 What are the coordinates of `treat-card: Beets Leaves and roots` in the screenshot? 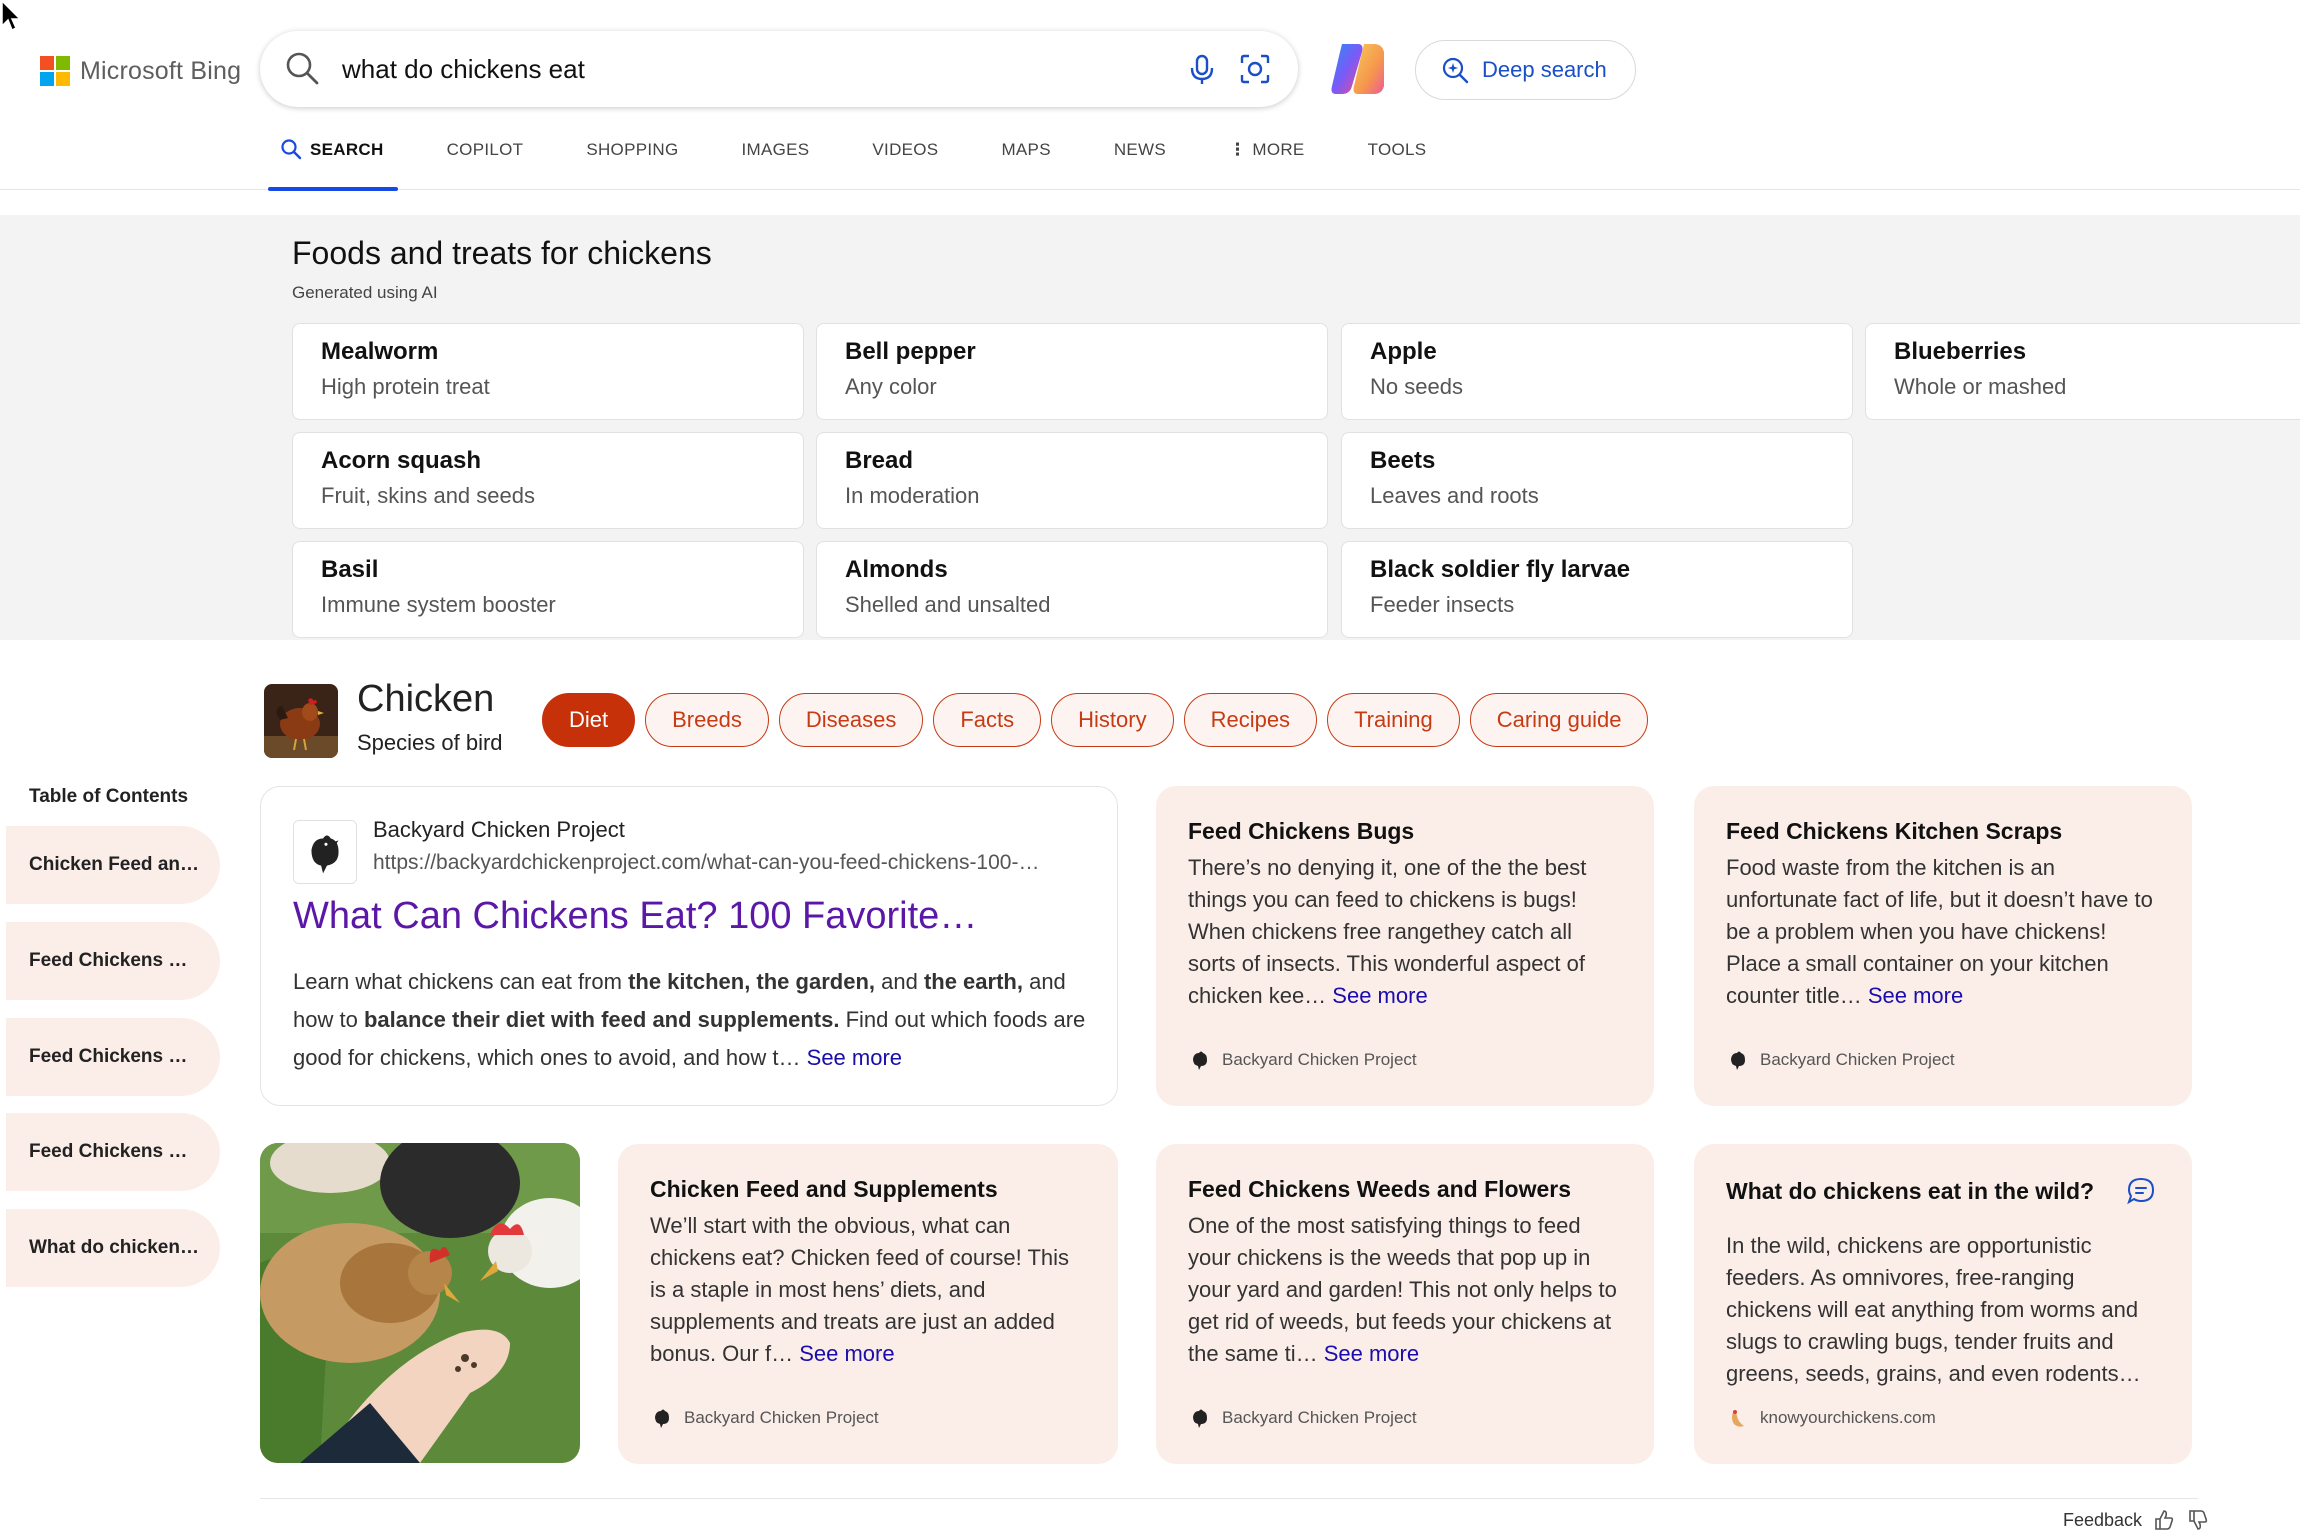 It's located at (1597, 480).